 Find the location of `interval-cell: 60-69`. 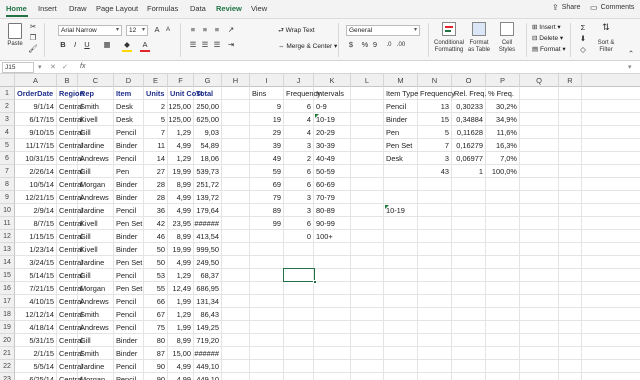

interval-cell: 60-69 is located at coordinates (325, 184).